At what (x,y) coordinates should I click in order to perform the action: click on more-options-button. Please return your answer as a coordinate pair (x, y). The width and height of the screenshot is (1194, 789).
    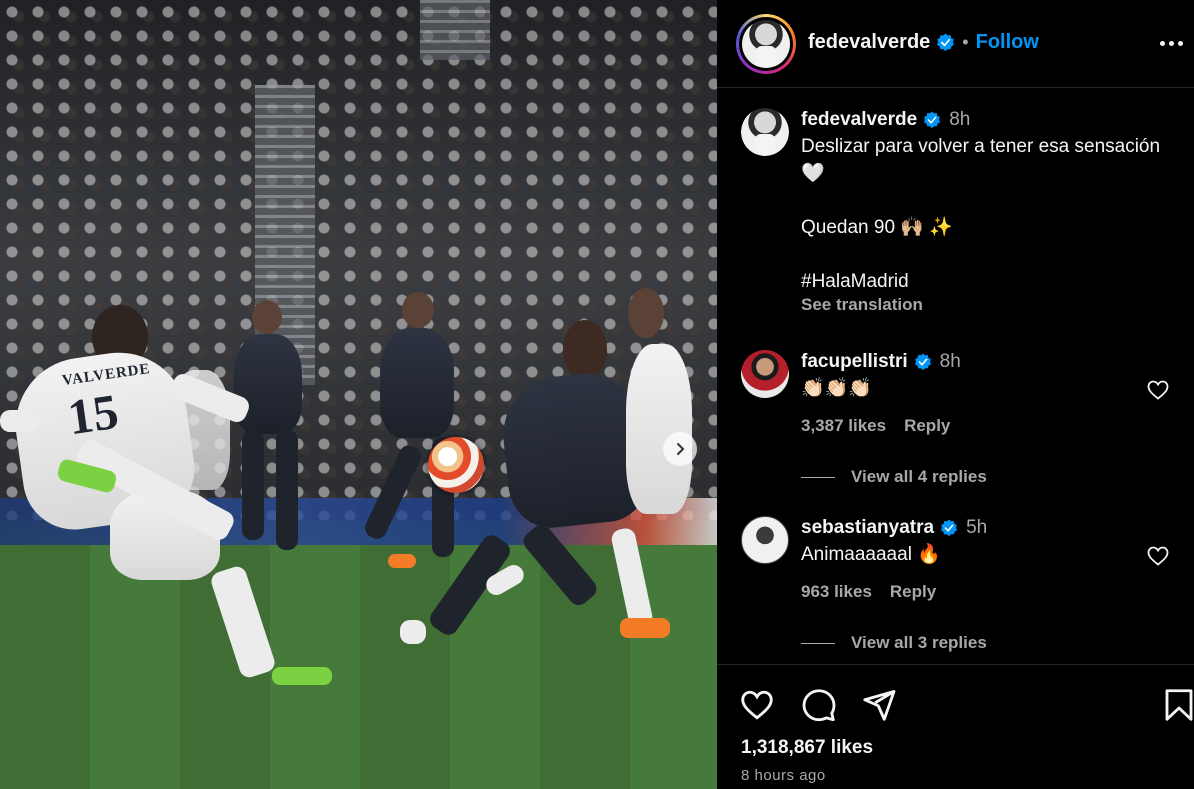
    Looking at the image, I should click on (1171, 43).